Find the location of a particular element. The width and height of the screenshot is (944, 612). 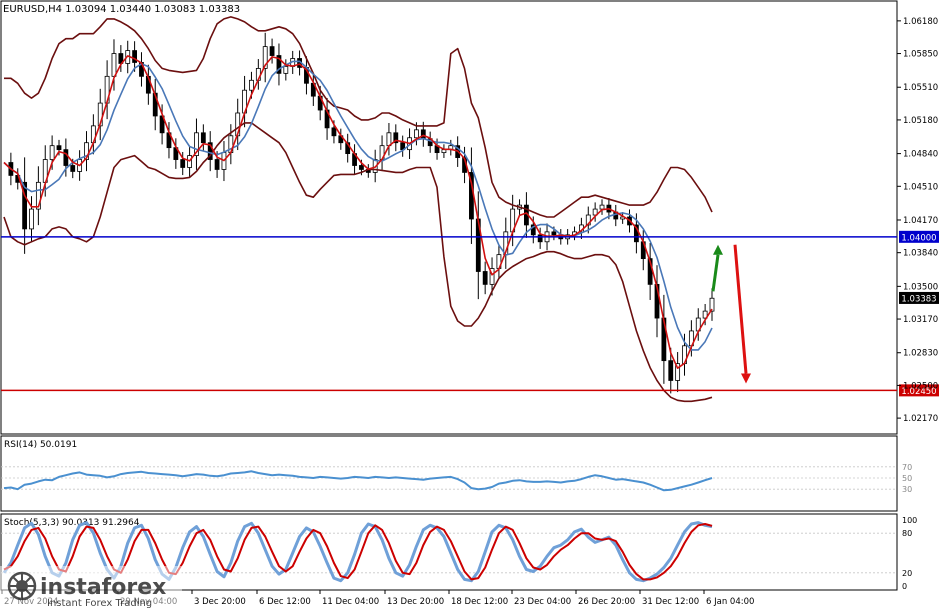

price-tick-label: 1.02170 is located at coordinates (920, 419).